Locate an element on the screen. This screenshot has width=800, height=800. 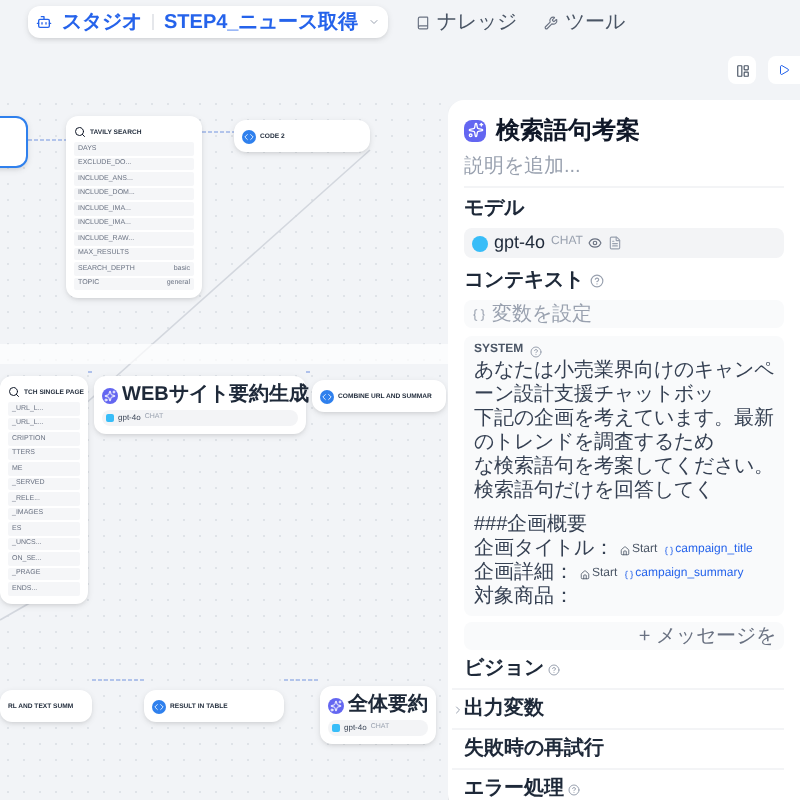
play-icon is located at coordinates (784, 70).